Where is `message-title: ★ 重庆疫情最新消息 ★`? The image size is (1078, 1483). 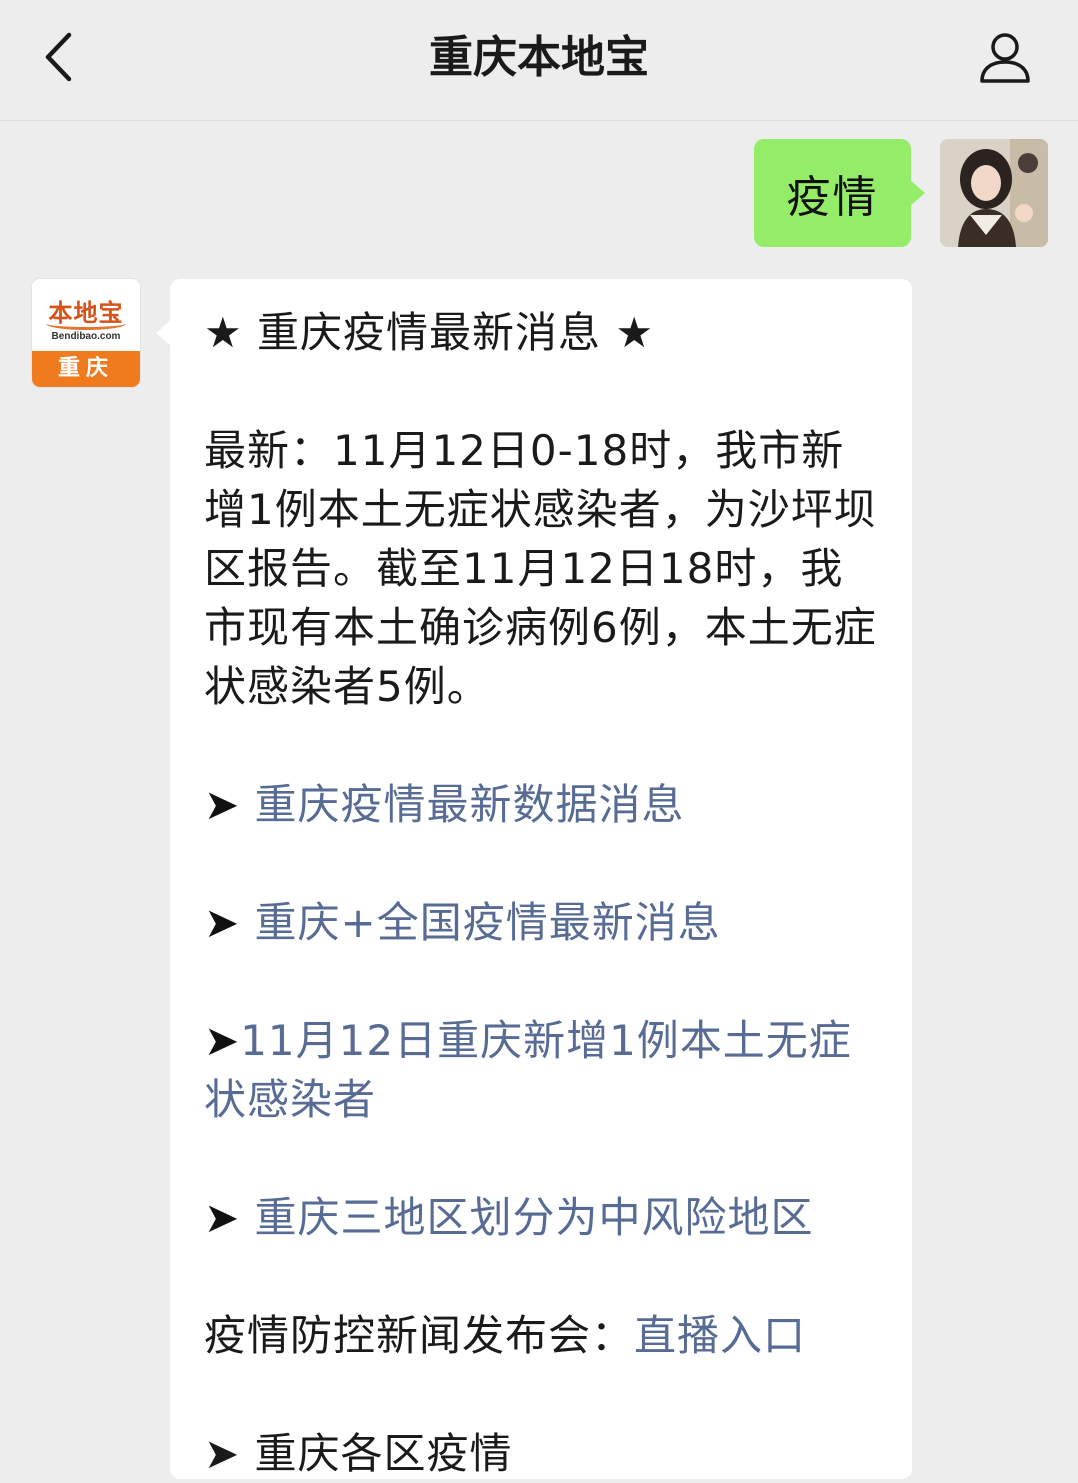
message-title: ★ 重庆疫情最新消息 ★ is located at coordinates (429, 332).